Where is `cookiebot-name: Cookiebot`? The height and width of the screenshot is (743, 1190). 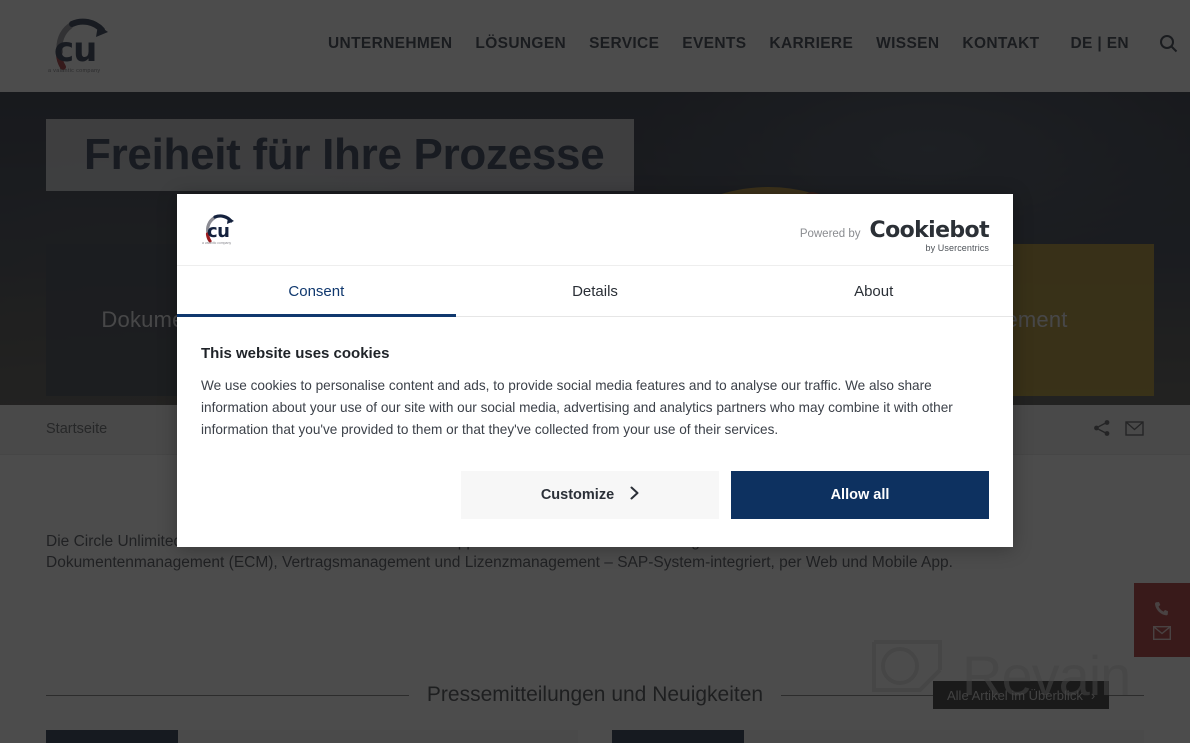
cookiebot-name: Cookiebot is located at coordinates (929, 230).